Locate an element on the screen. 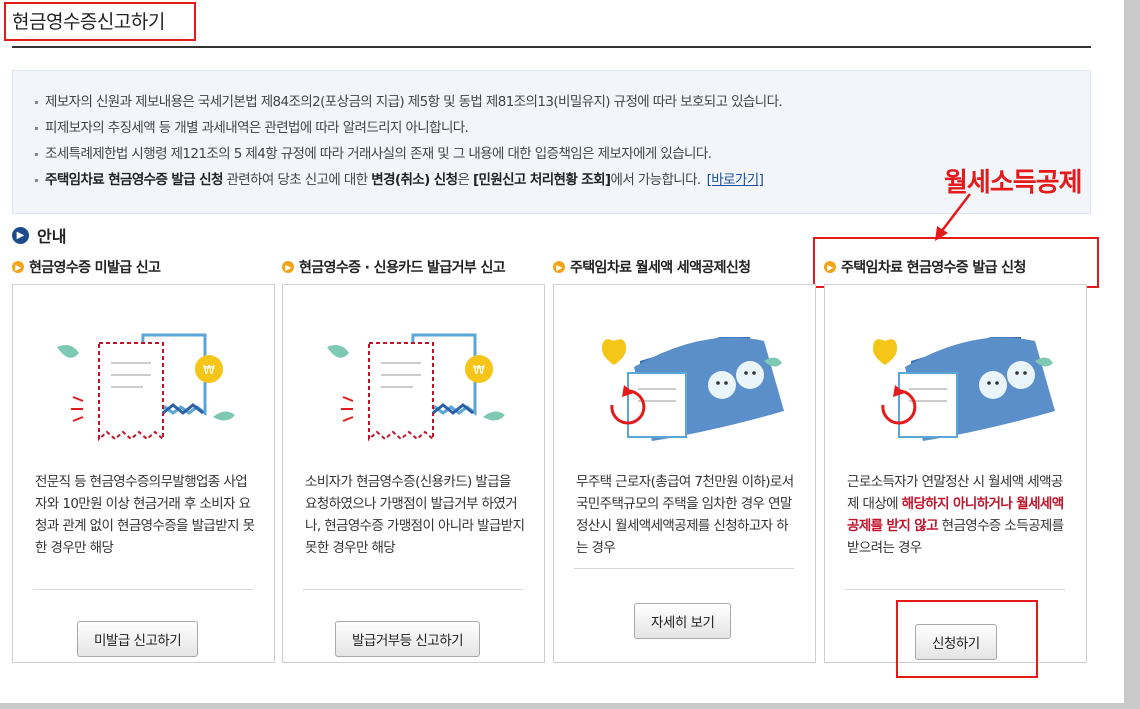  page-title: 현금영수증신고하기 is located at coordinates (88, 22).